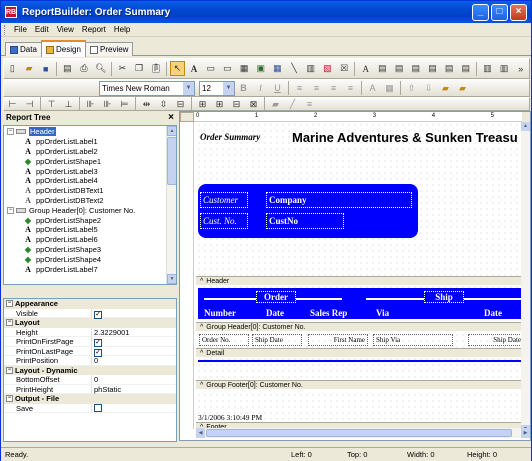 This screenshot has height=461, width=532. What do you see at coordinates (91, 240) in the screenshot?
I see `tree-item: AppOrderListLabel6` at bounding box center [91, 240].